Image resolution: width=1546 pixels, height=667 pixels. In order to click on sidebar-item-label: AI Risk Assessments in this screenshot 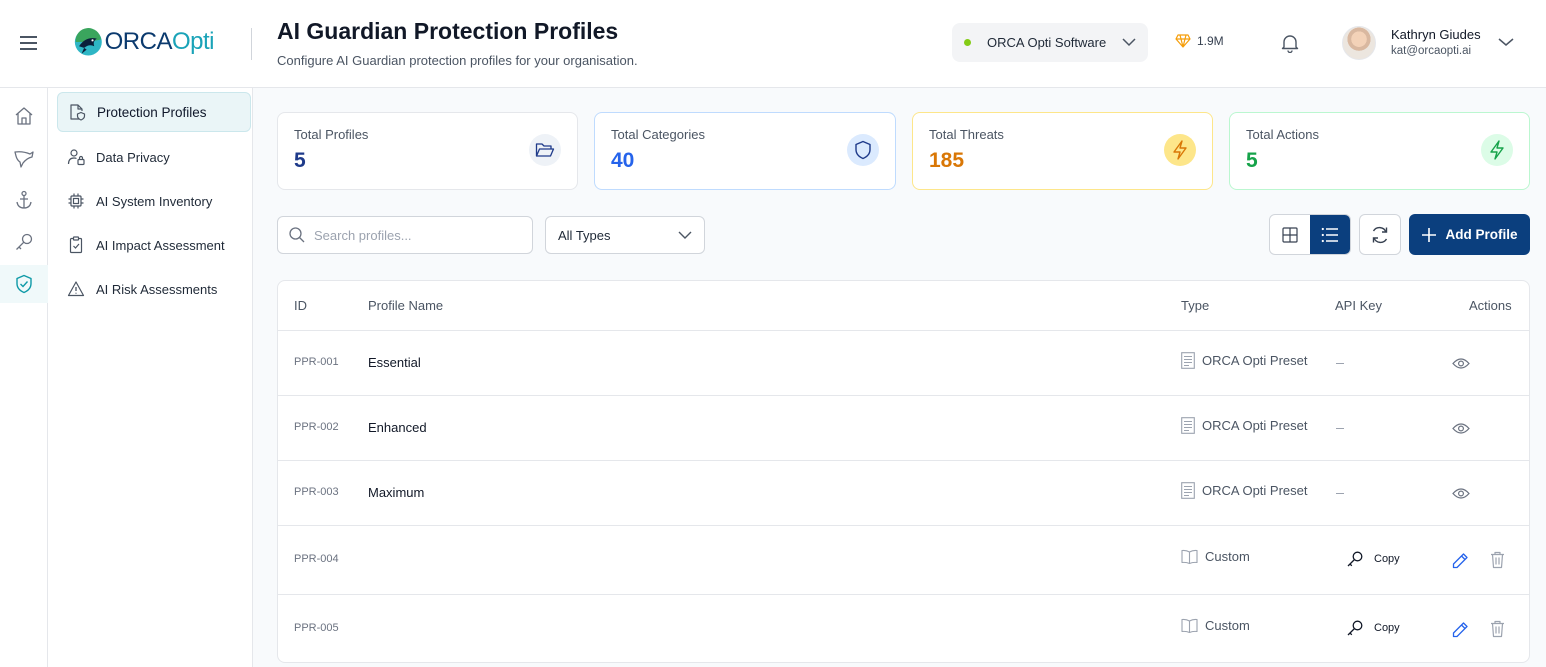, I will do `click(157, 289)`.